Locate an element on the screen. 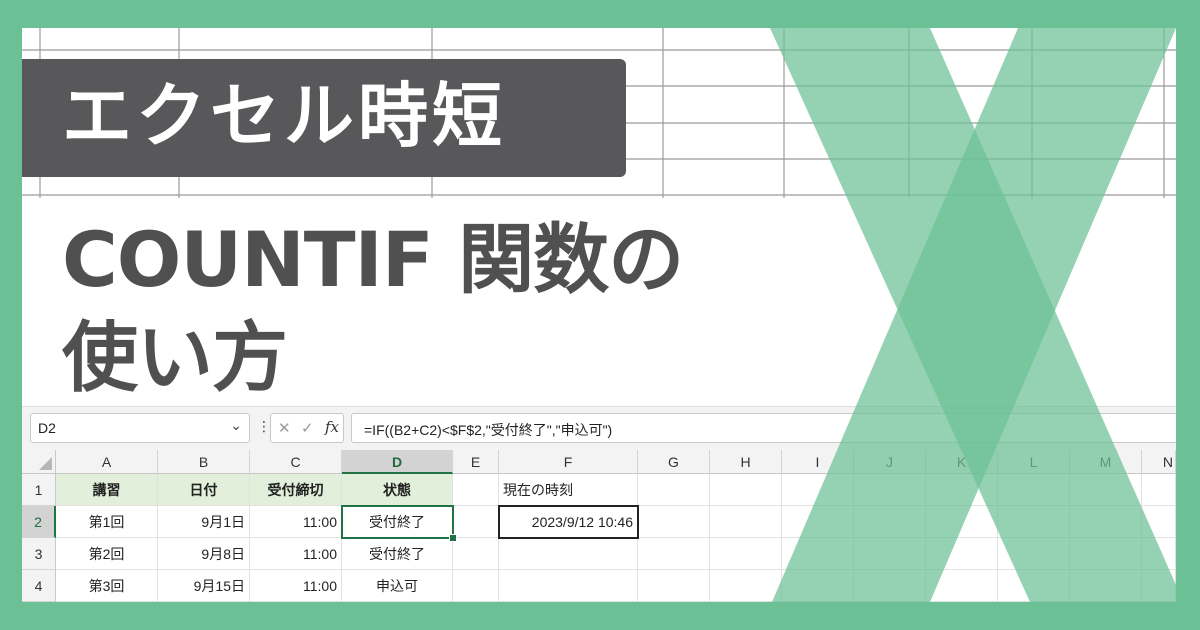 The width and height of the screenshot is (1200, 630). formula-text: =IF((B2+C2)<$F$2,"受付終了","申込可") is located at coordinates (488, 430).